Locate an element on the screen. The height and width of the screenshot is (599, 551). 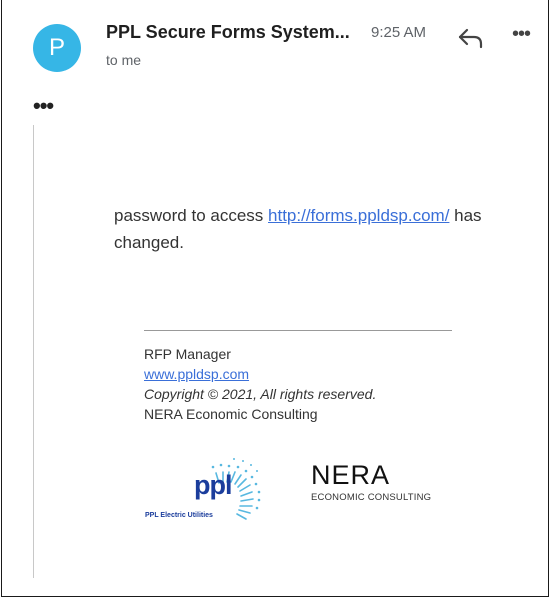
signature-divider is located at coordinates (298, 330).